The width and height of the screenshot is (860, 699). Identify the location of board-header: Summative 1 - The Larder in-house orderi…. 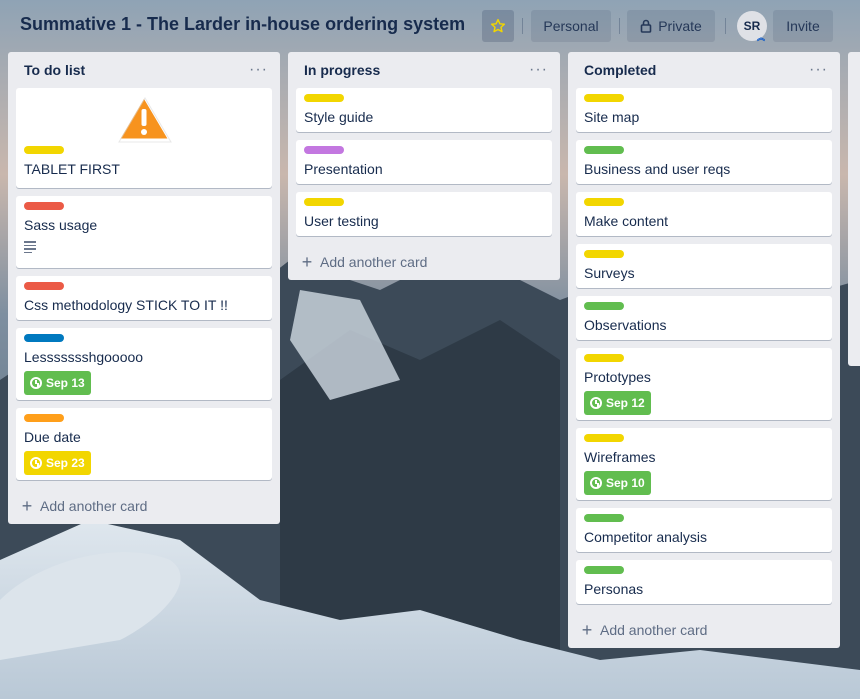
(430, 26).